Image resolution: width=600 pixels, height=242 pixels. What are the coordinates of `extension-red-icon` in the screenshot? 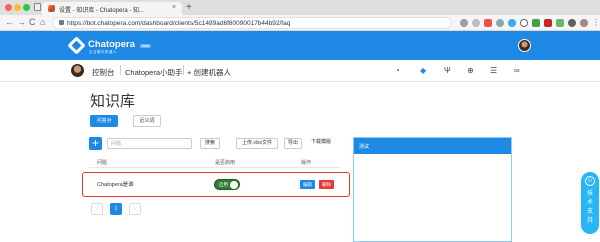 It's located at (488, 23).